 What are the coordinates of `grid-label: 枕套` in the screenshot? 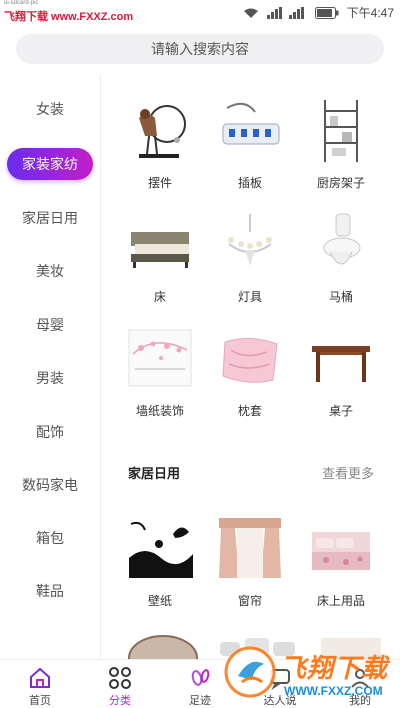 It's located at (249, 411).